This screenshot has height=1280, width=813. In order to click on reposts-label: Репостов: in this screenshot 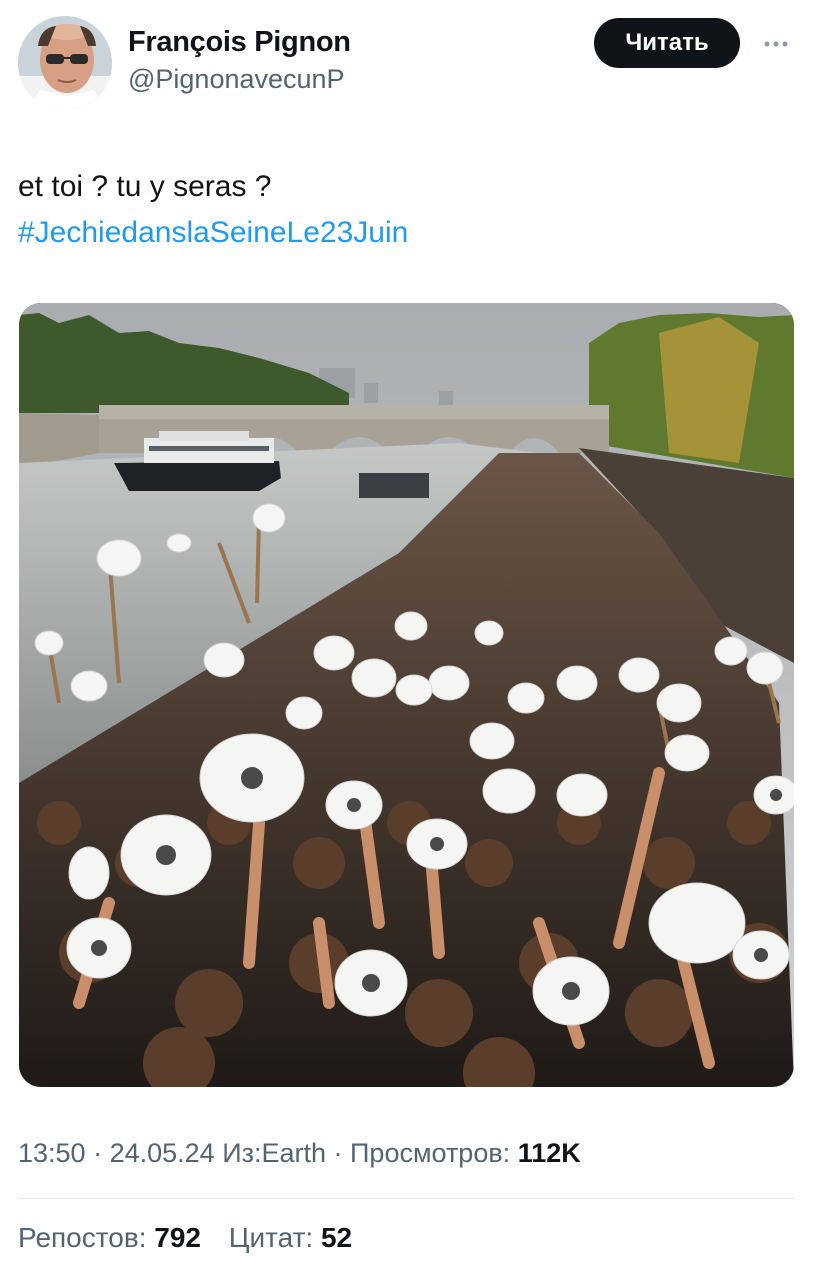, I will do `click(86, 1237)`.